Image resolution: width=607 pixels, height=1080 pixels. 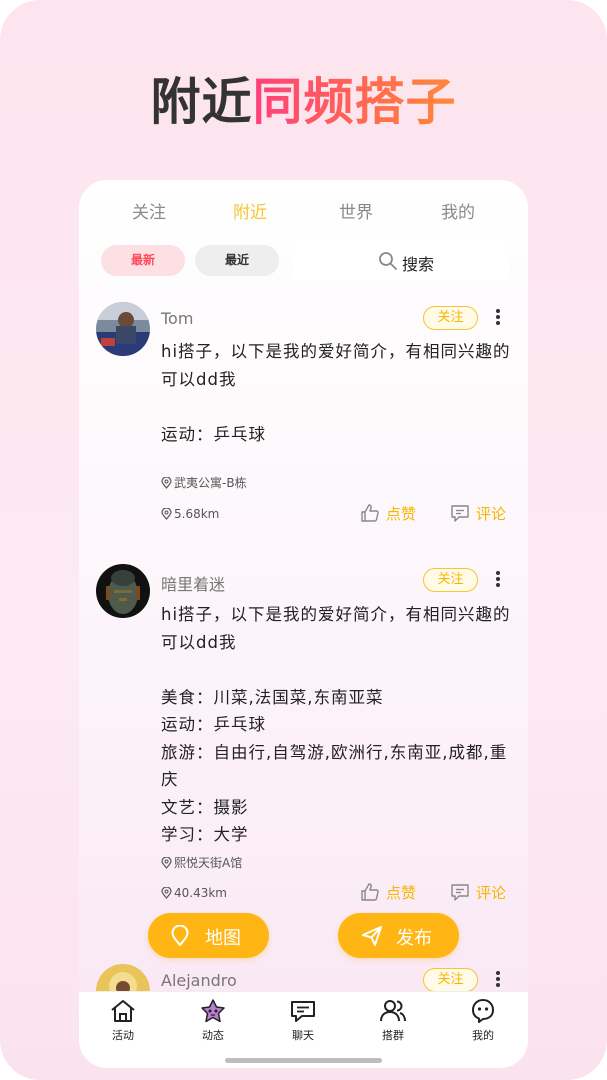 What do you see at coordinates (143, 260) in the screenshot?
I see `filter-latest-button: 最新` at bounding box center [143, 260].